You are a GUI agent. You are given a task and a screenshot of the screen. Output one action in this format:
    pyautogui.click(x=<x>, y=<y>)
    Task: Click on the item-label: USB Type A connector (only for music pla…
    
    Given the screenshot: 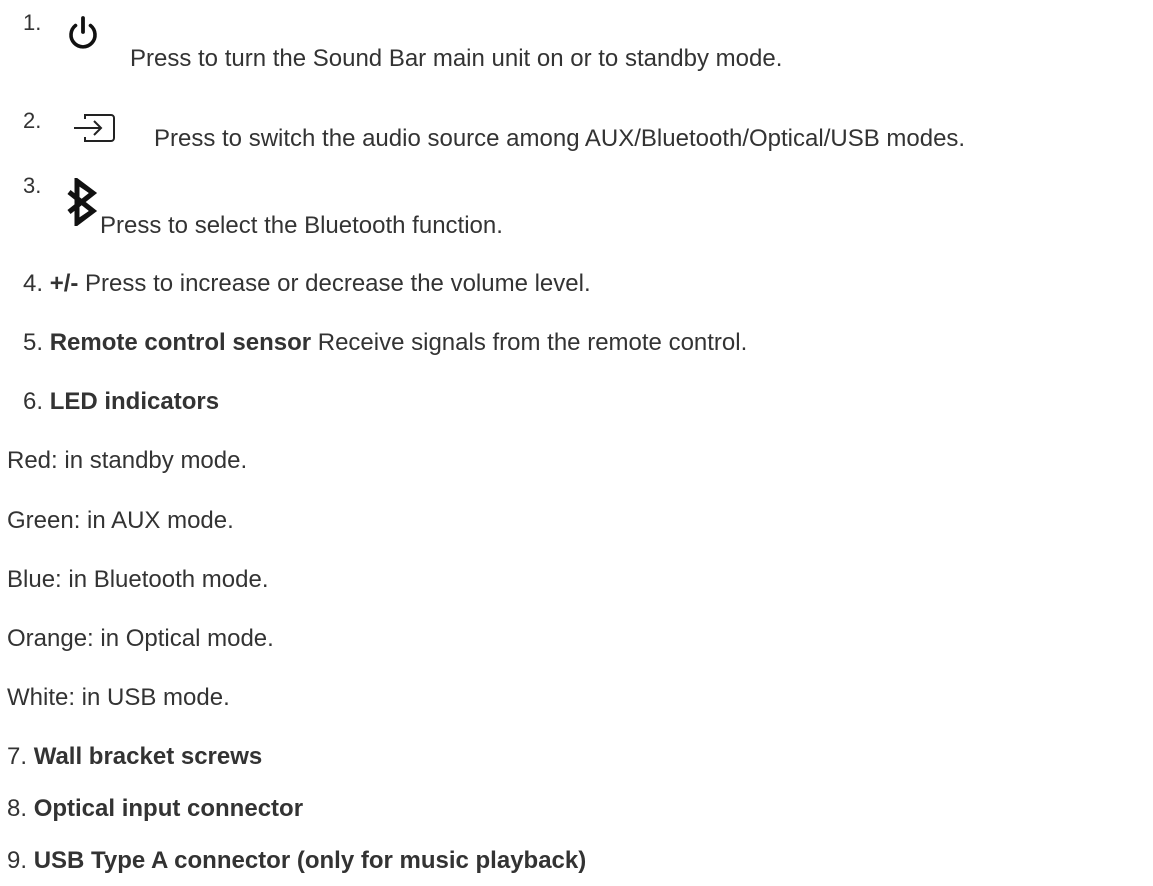 What is the action you would take?
    pyautogui.click(x=310, y=860)
    